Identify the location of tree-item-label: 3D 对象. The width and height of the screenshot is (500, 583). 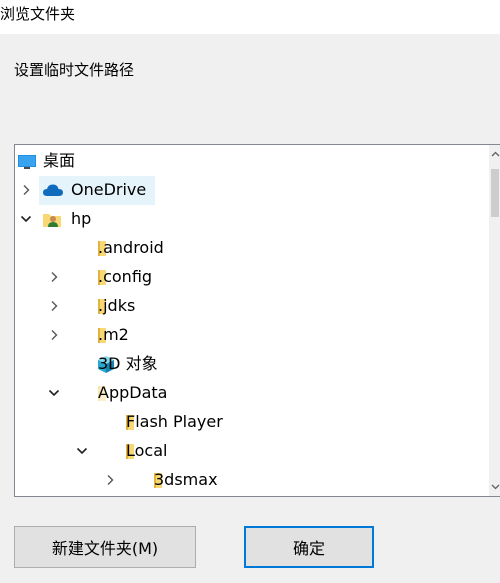
(128, 363).